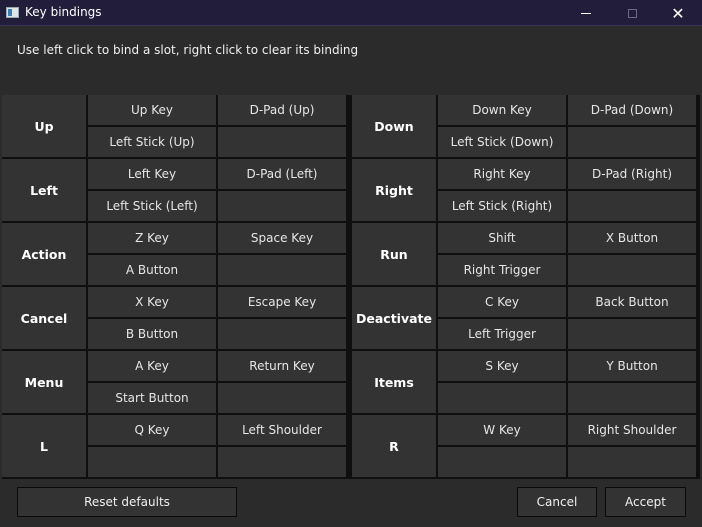  What do you see at coordinates (152, 398) in the screenshot?
I see `binding-slot: Start Button` at bounding box center [152, 398].